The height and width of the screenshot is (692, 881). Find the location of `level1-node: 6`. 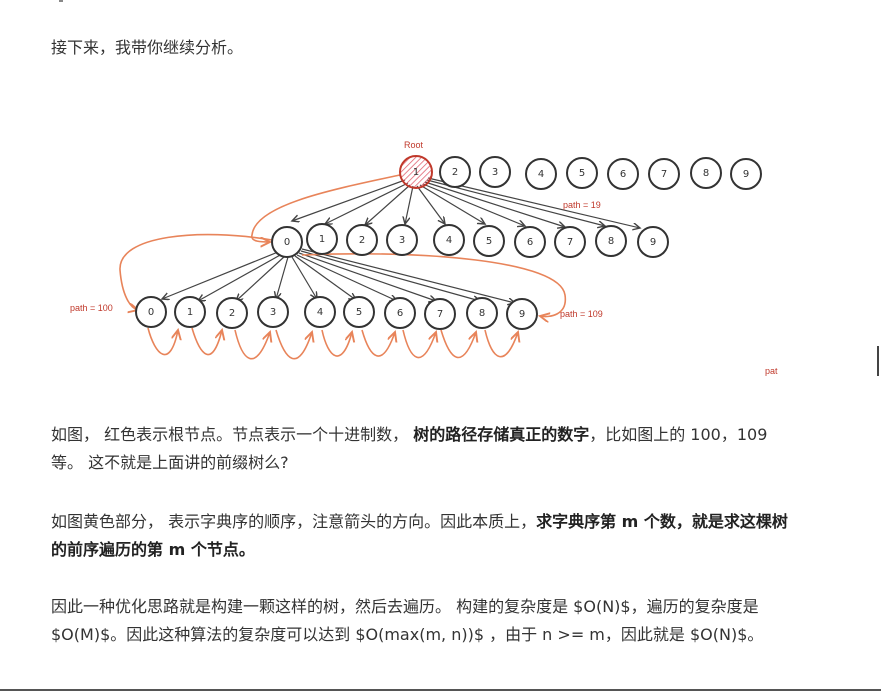

level1-node: 6 is located at coordinates (623, 174).